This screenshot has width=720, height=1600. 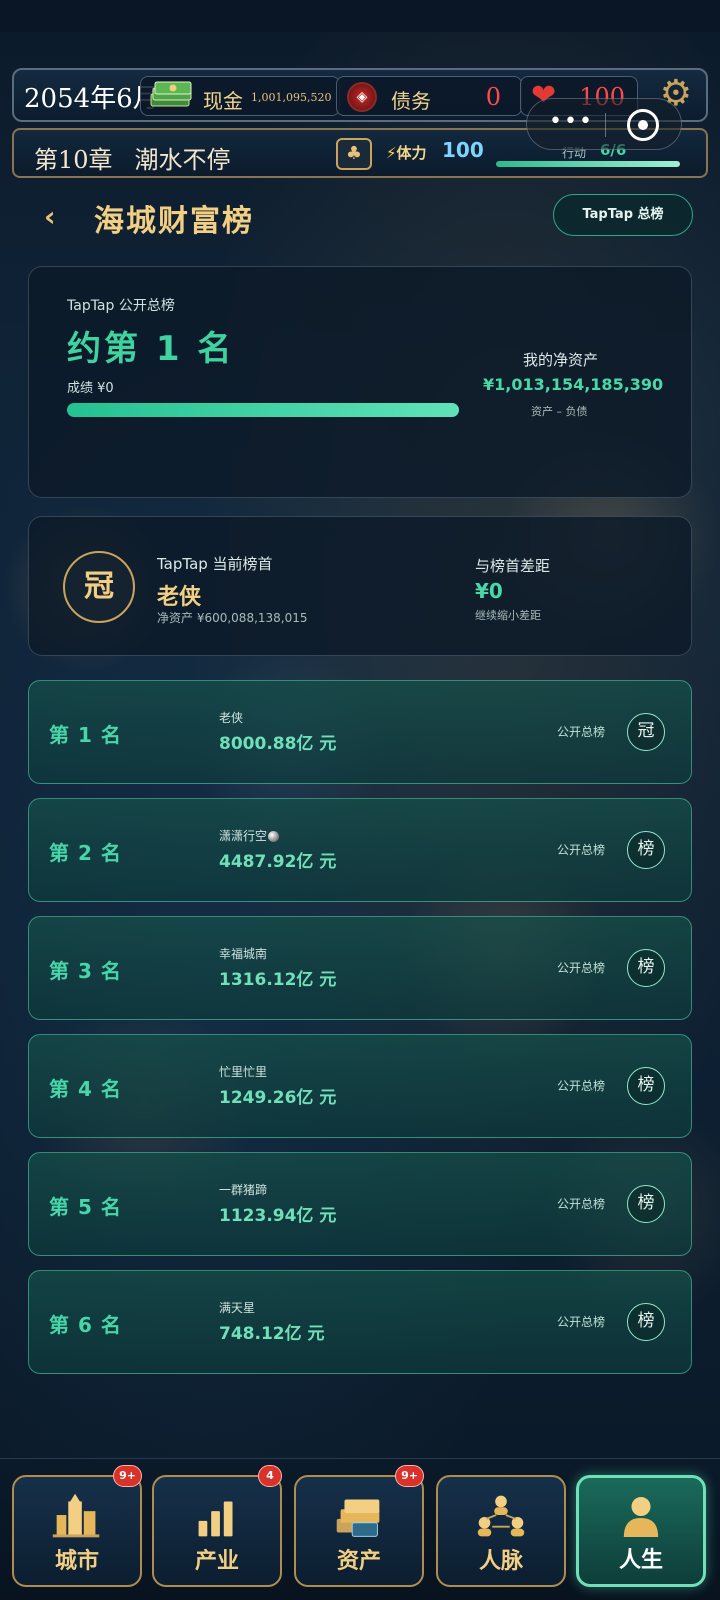 I want to click on debt-value: 0, so click(x=493, y=97).